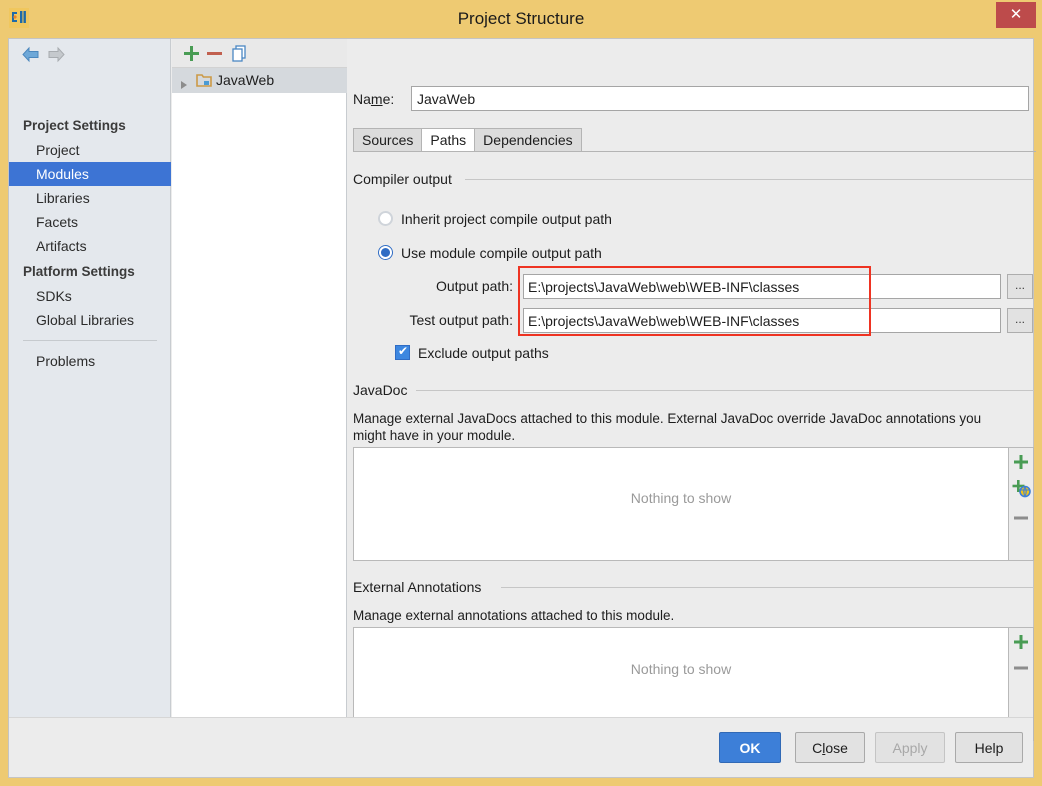  What do you see at coordinates (90, 246) in the screenshot?
I see `sidebar-item-artifacts: Artifacts` at bounding box center [90, 246].